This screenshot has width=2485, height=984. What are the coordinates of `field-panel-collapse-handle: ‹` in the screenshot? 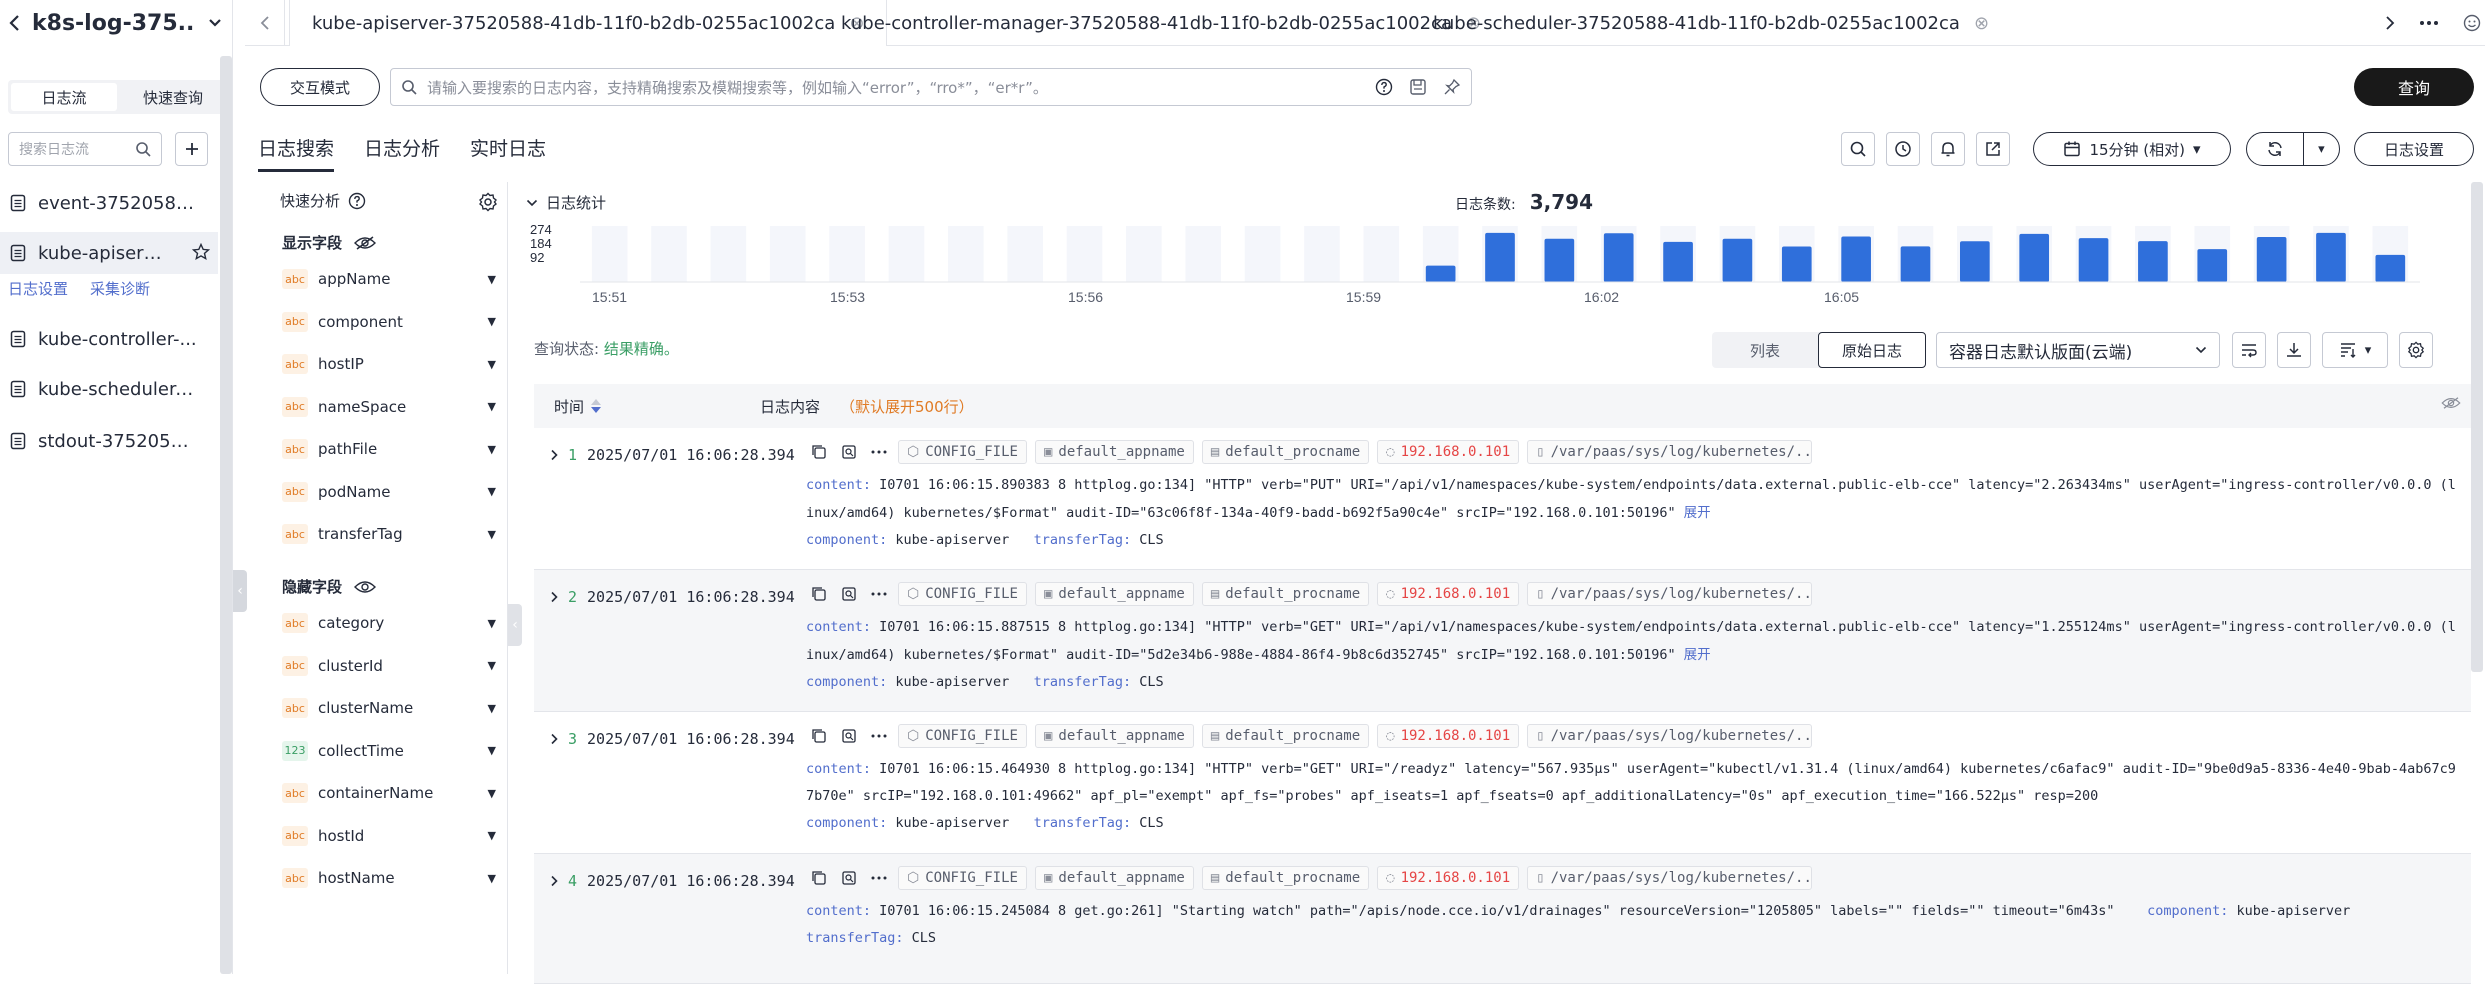 It's located at (515, 625).